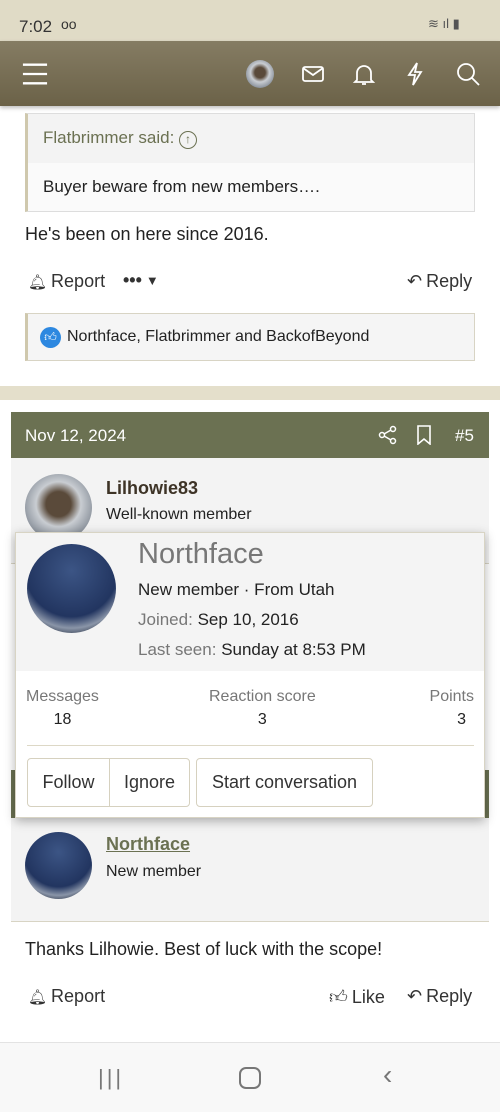 Image resolution: width=500 pixels, height=1112 pixels. Describe the element at coordinates (236, 589) in the screenshot. I see `member-subtitle: New member · From Utah` at that location.